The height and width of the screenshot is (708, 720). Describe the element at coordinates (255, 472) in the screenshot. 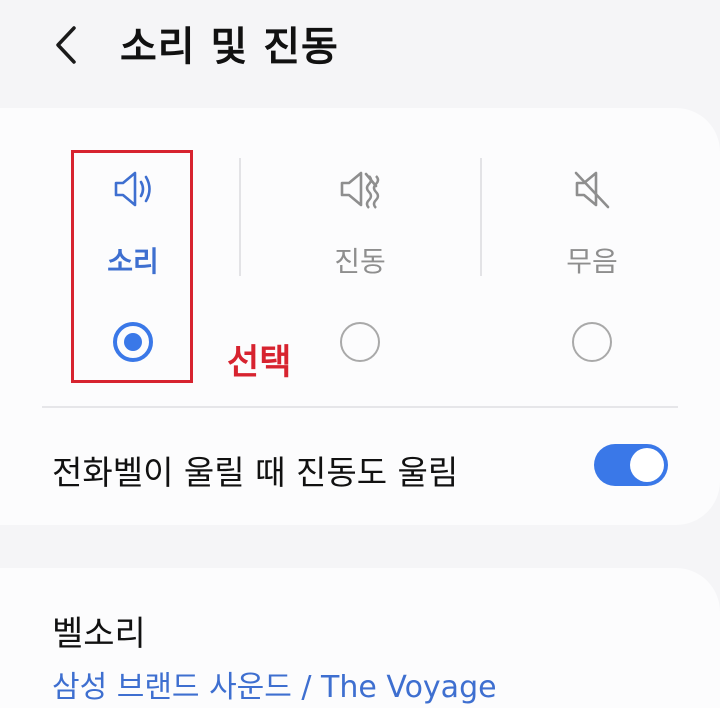

I see `vibrate-while-ringing-label: 전화벨이 울릴 때 진동도 울림` at that location.